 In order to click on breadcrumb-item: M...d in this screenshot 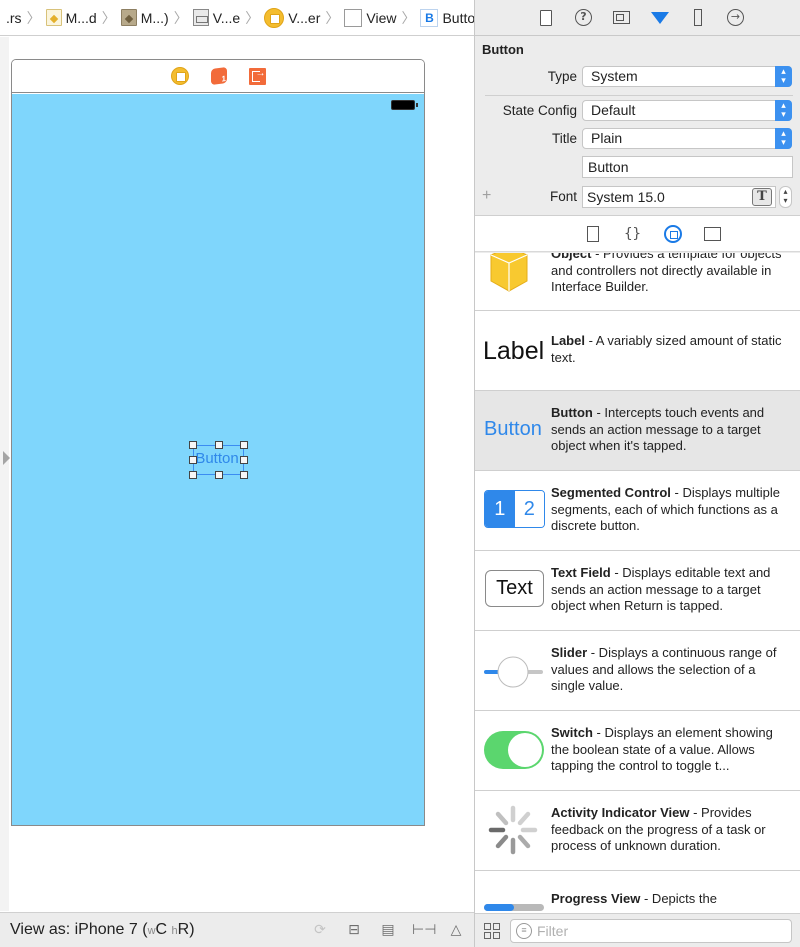, I will do `click(71, 17)`.